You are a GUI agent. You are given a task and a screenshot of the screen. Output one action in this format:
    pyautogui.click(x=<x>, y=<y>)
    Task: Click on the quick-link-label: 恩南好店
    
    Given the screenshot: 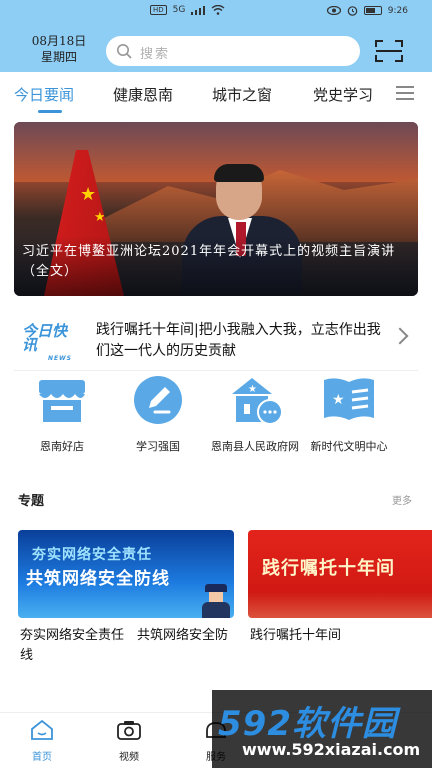 What is the action you would take?
    pyautogui.click(x=62, y=446)
    